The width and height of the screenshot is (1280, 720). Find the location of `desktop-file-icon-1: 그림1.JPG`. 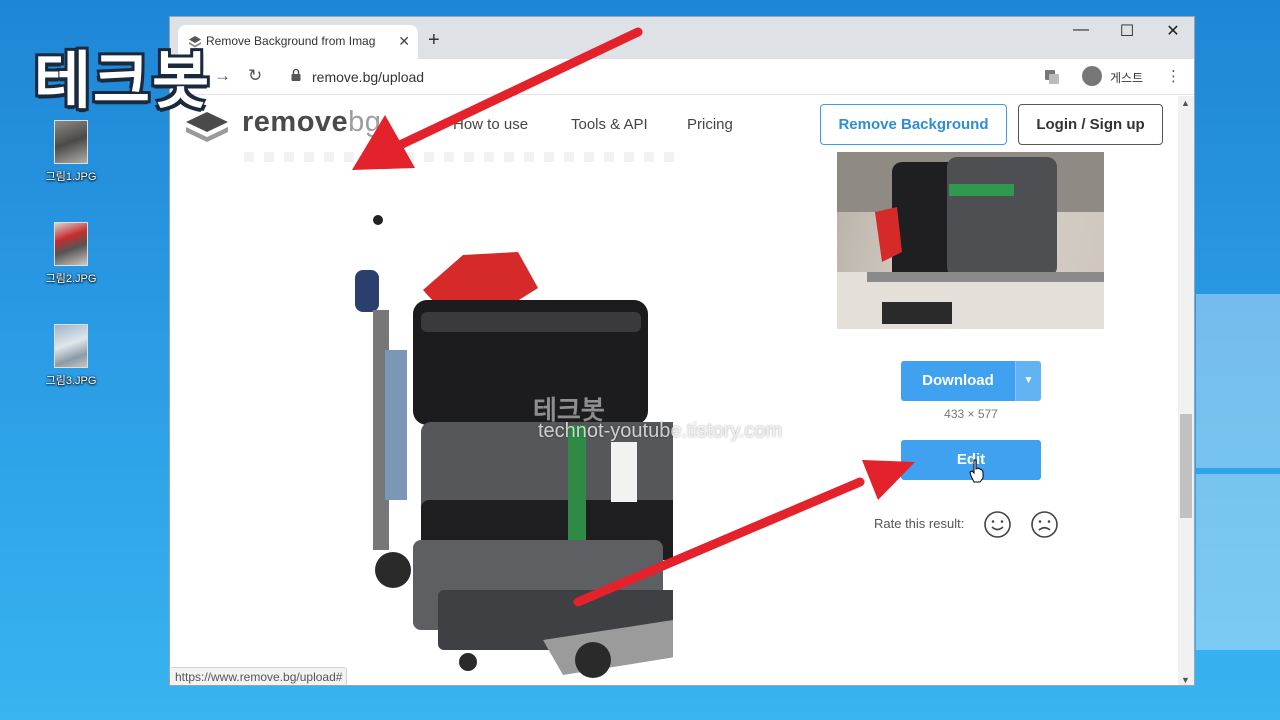

desktop-file-icon-1: 그림1.JPG is located at coordinates (71, 152).